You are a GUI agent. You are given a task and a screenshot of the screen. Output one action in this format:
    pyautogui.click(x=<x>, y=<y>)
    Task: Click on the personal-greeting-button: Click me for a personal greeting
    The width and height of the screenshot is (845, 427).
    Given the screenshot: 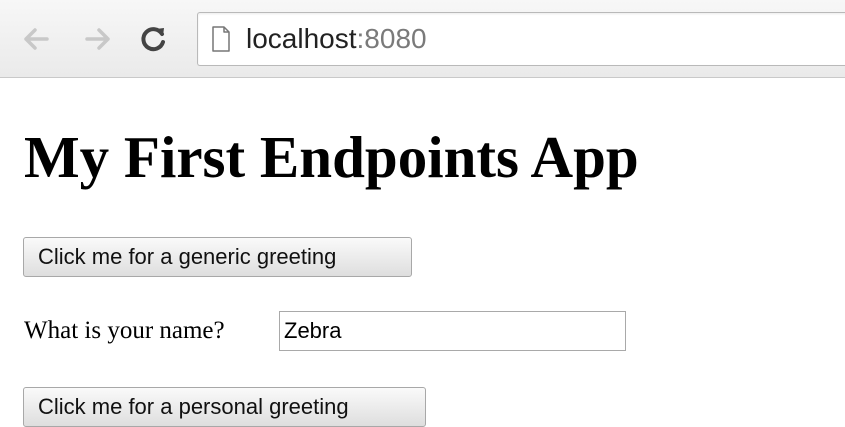 What is the action you would take?
    pyautogui.click(x=224, y=407)
    